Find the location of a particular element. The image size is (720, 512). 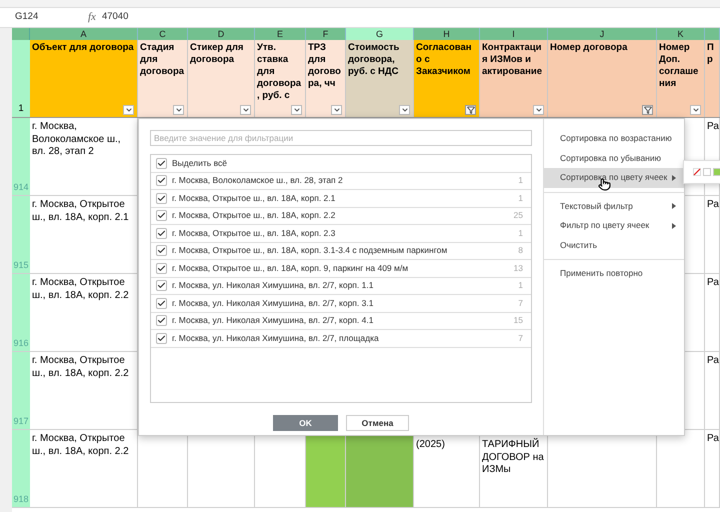

list-item: г. Москва, ул. Николая Химушина, вл. 2/7, корп. 1.1 1 is located at coordinates (341, 286).